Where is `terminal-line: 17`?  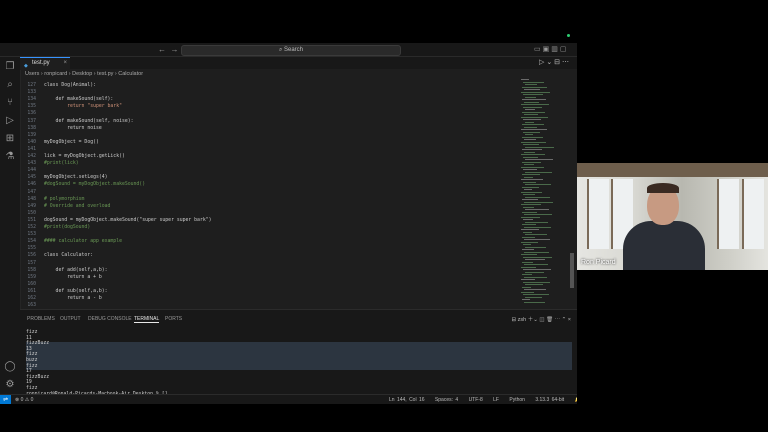
terminal-line: 17 is located at coordinates (29, 372).